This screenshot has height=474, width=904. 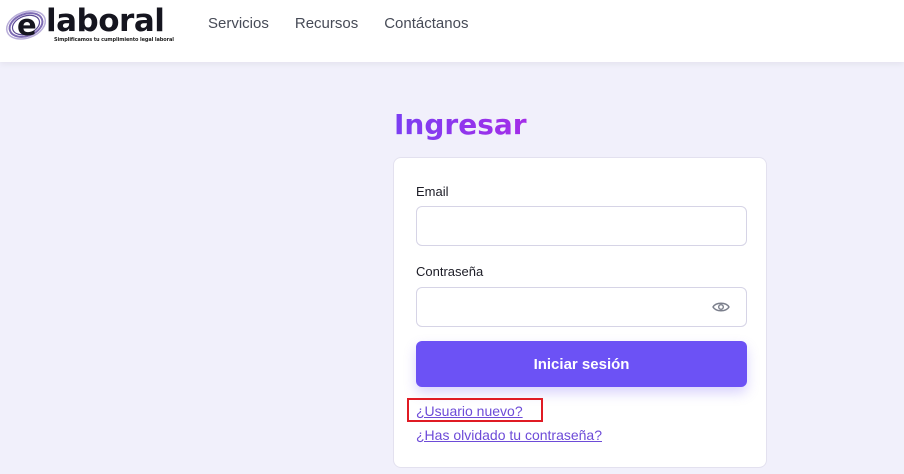 What do you see at coordinates (581, 307) in the screenshot?
I see `password-field` at bounding box center [581, 307].